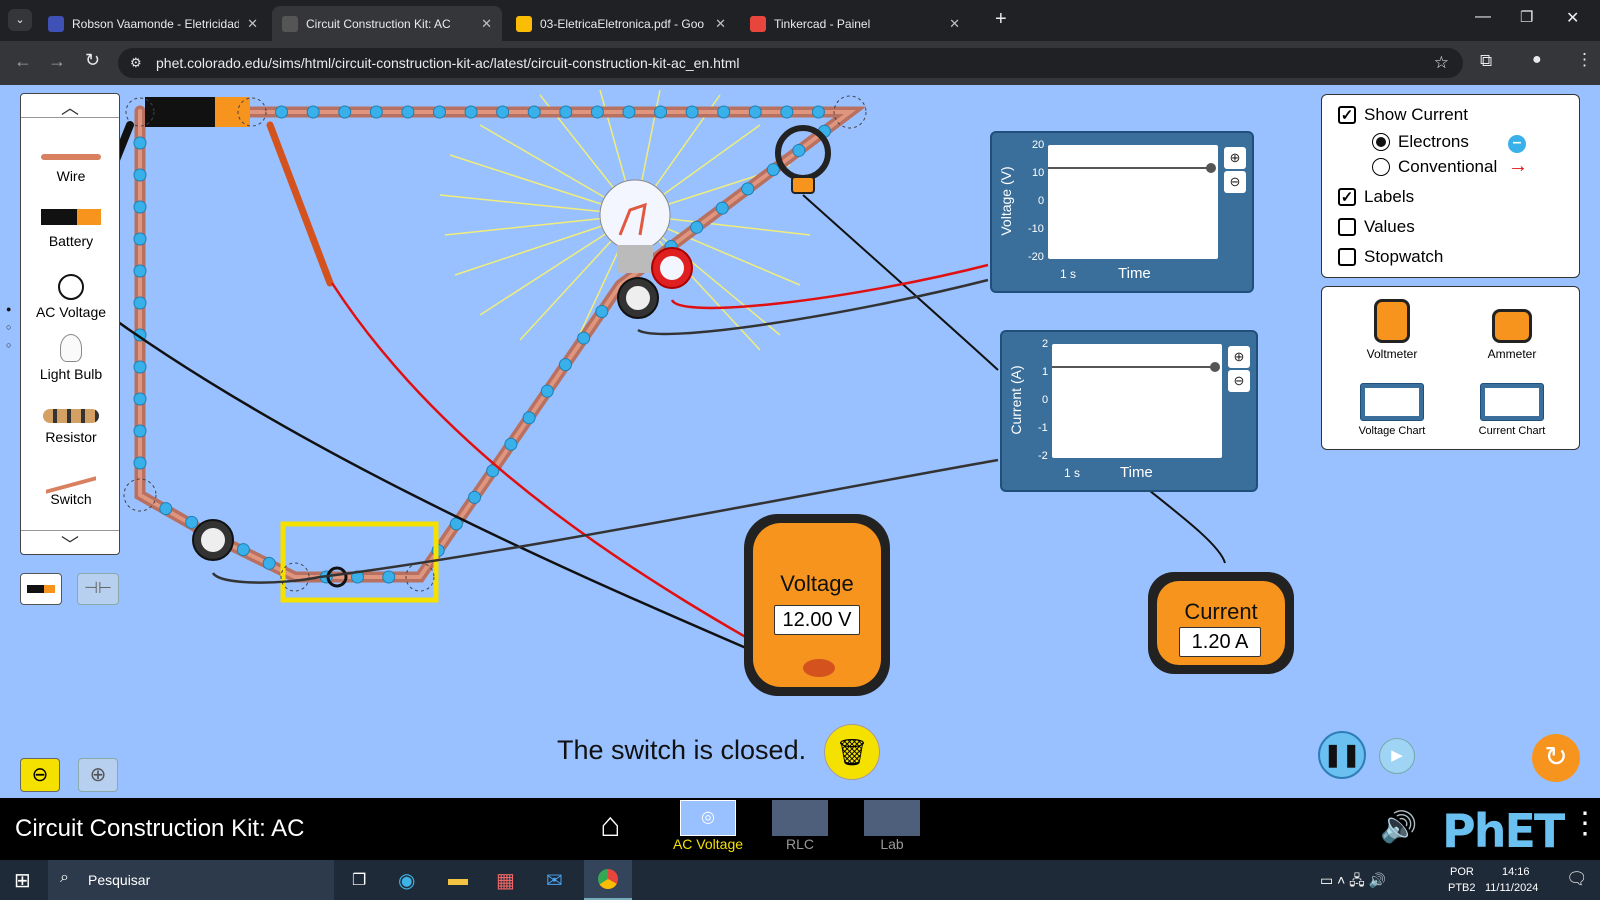 The width and height of the screenshot is (1600, 900). I want to click on values-label: Values, so click(1389, 226).